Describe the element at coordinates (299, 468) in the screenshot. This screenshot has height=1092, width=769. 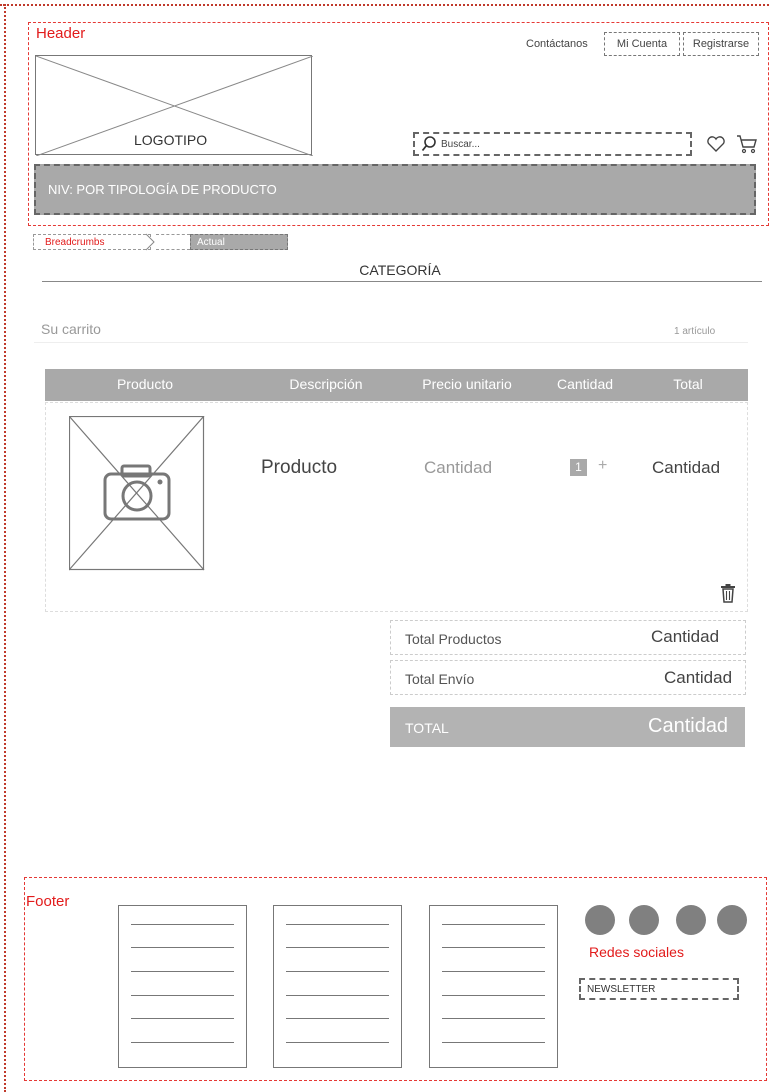
I see `product-name: Producto` at that location.